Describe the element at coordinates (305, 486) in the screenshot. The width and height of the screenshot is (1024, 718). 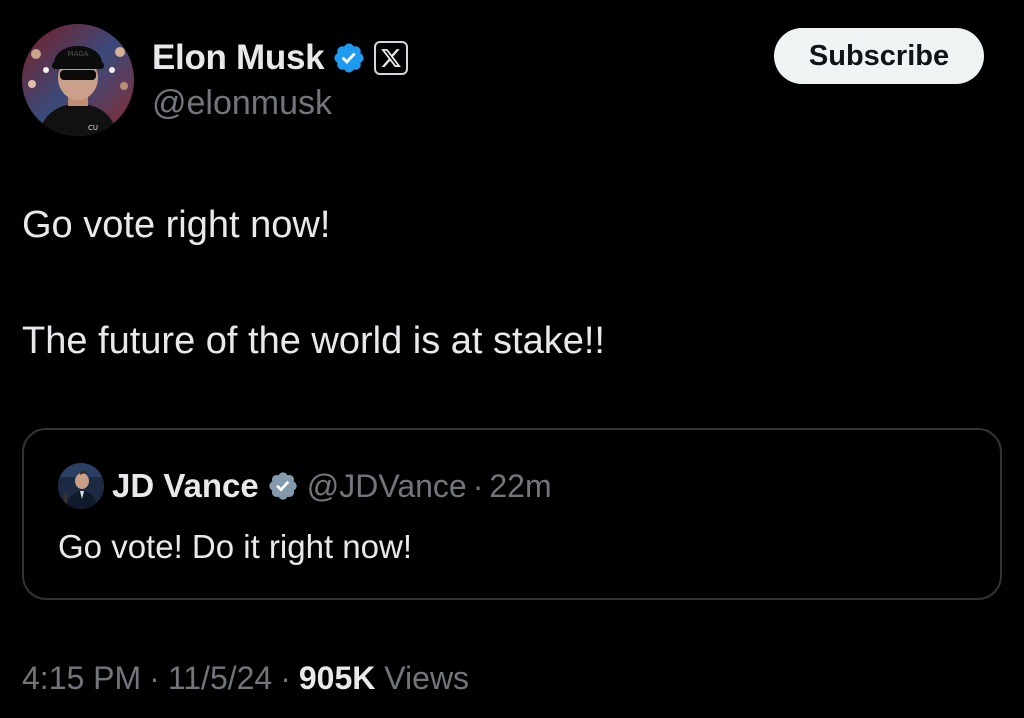
I see `quoted-tweet-header: JD Vance @JDVance · 22m` at that location.